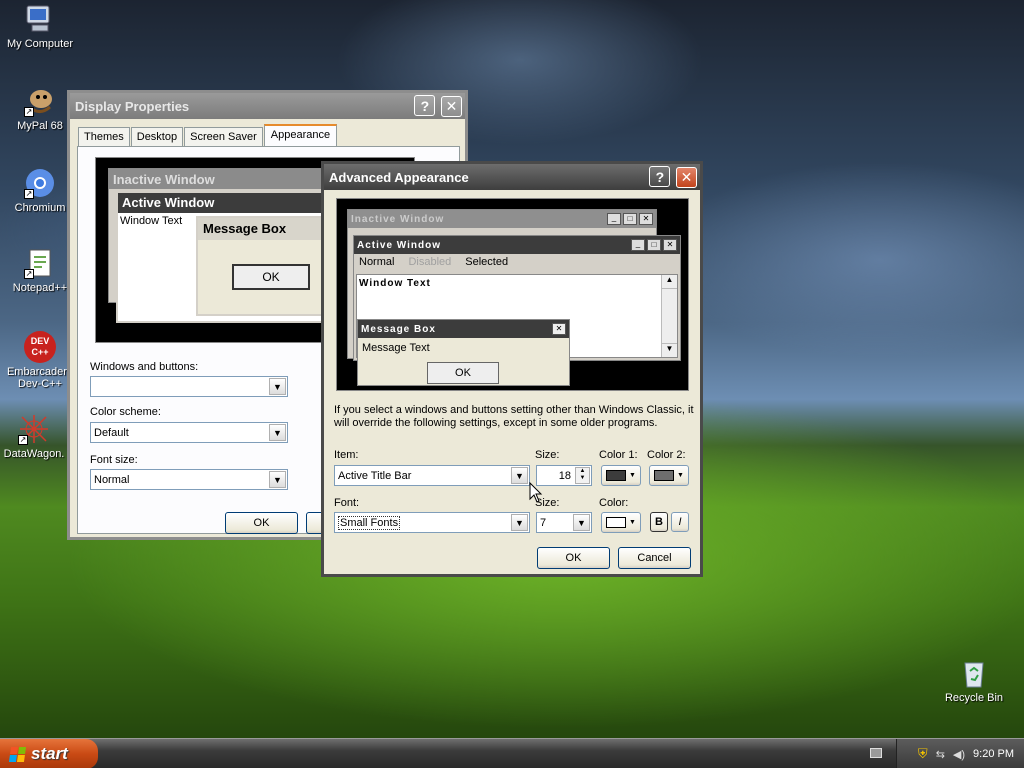  I want to click on preview-menu-bar: Normal Disabled Selected, so click(434, 262).